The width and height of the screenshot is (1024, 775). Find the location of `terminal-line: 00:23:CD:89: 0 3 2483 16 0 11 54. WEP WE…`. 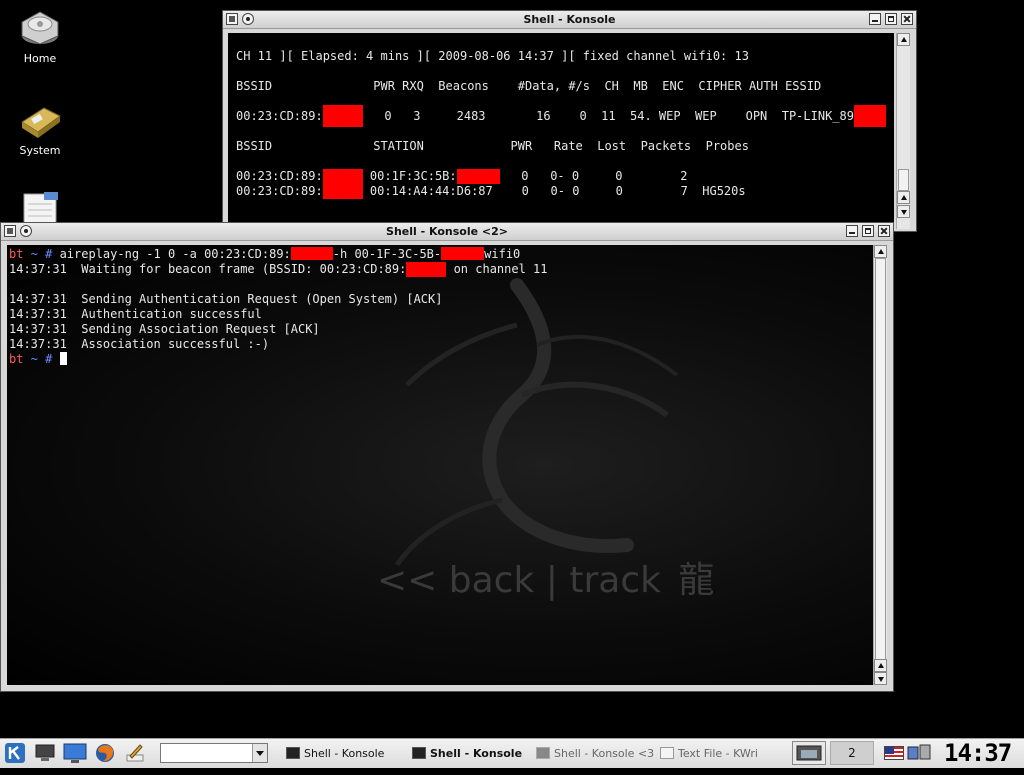

terminal-line: 00:23:CD:89: 0 3 2483 16 0 11 54. WEP WE… is located at coordinates (565, 116).